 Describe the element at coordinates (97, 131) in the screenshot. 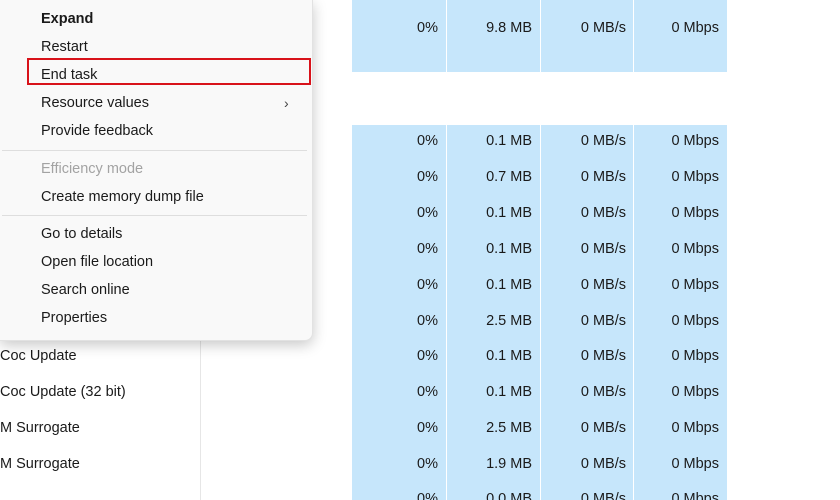

I see `menu-item-provide-feedback: Provide feedback` at that location.